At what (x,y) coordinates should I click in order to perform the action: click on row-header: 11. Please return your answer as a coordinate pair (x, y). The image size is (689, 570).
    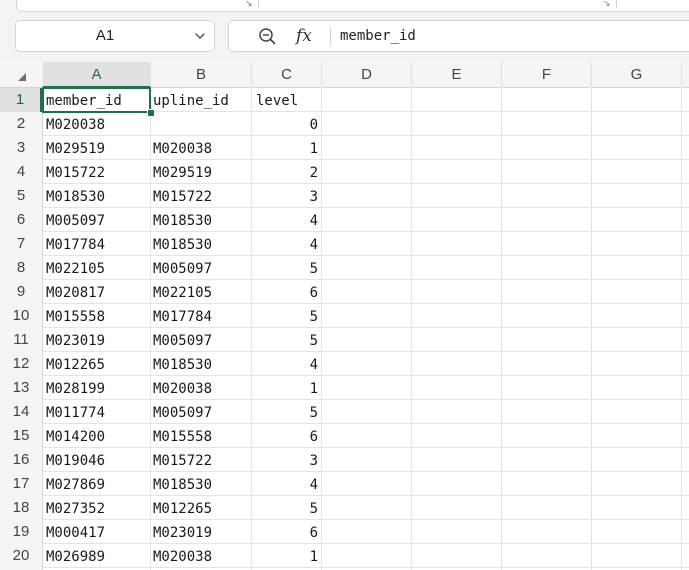
    Looking at the image, I should click on (21, 340).